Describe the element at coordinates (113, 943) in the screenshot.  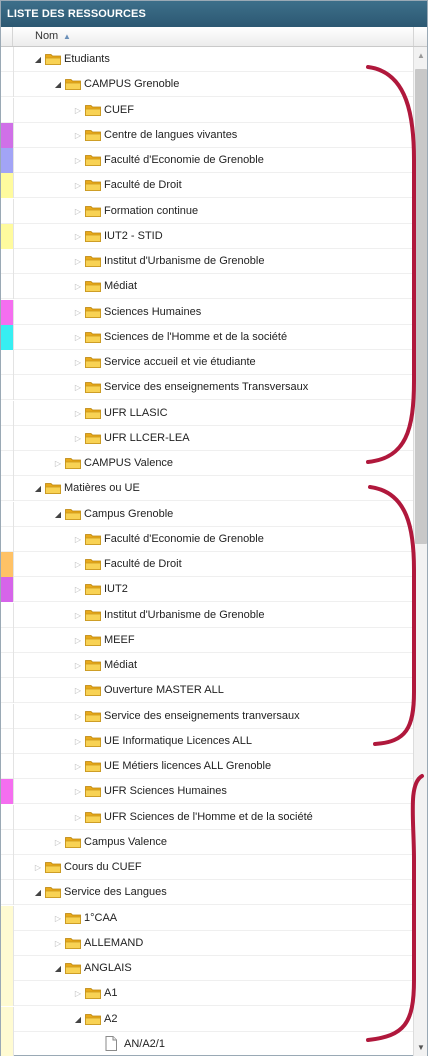
I see `tree-item-label: ALLEMAND` at that location.